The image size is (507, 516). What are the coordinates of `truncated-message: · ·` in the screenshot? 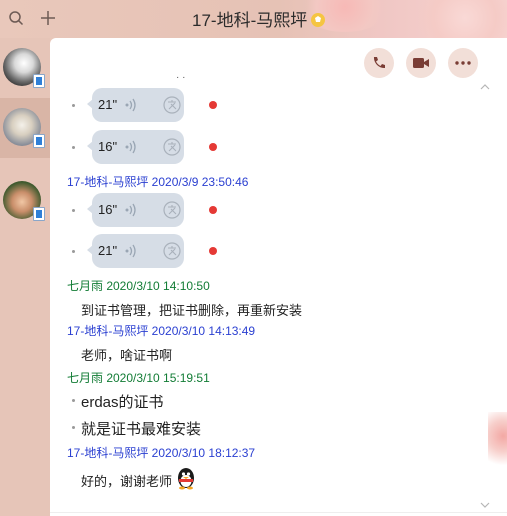 It's located at (181, 77).